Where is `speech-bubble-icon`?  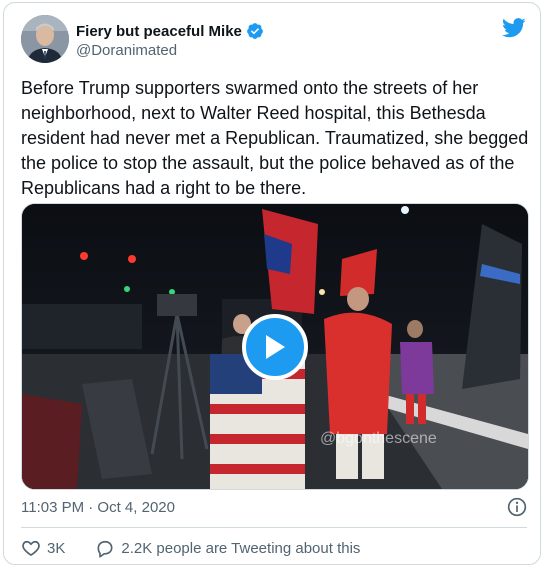
speech-bubble-icon is located at coordinates (105, 549).